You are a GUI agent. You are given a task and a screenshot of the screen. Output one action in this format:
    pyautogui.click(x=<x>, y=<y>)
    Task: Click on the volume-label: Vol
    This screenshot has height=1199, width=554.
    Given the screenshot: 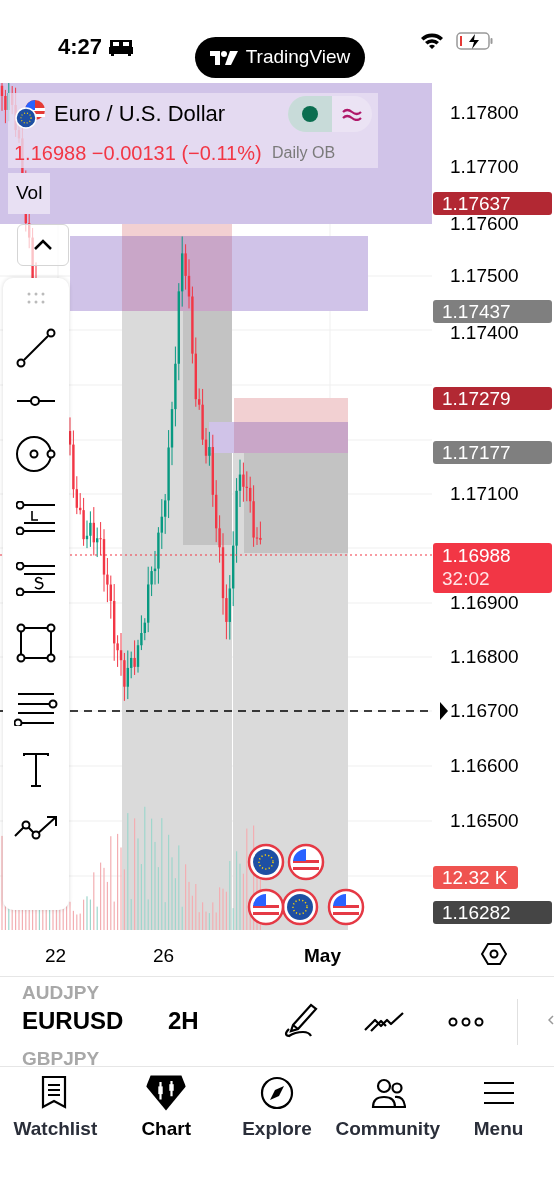 What is the action you would take?
    pyautogui.click(x=29, y=193)
    